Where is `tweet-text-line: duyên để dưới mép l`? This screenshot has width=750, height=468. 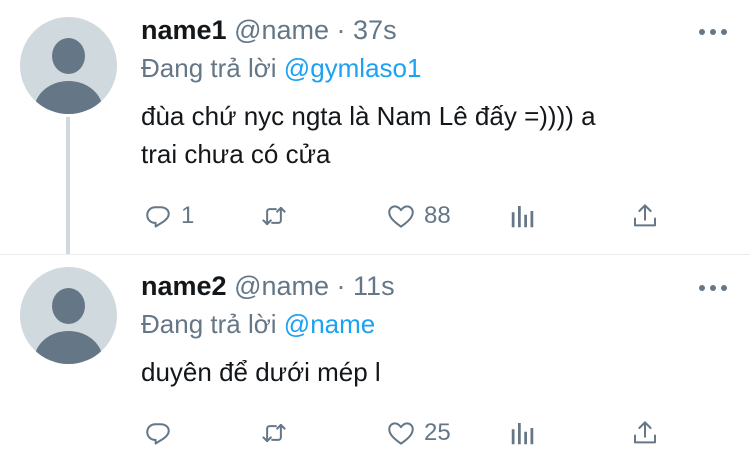 tweet-text-line: duyên để dưới mép l is located at coordinates (261, 372).